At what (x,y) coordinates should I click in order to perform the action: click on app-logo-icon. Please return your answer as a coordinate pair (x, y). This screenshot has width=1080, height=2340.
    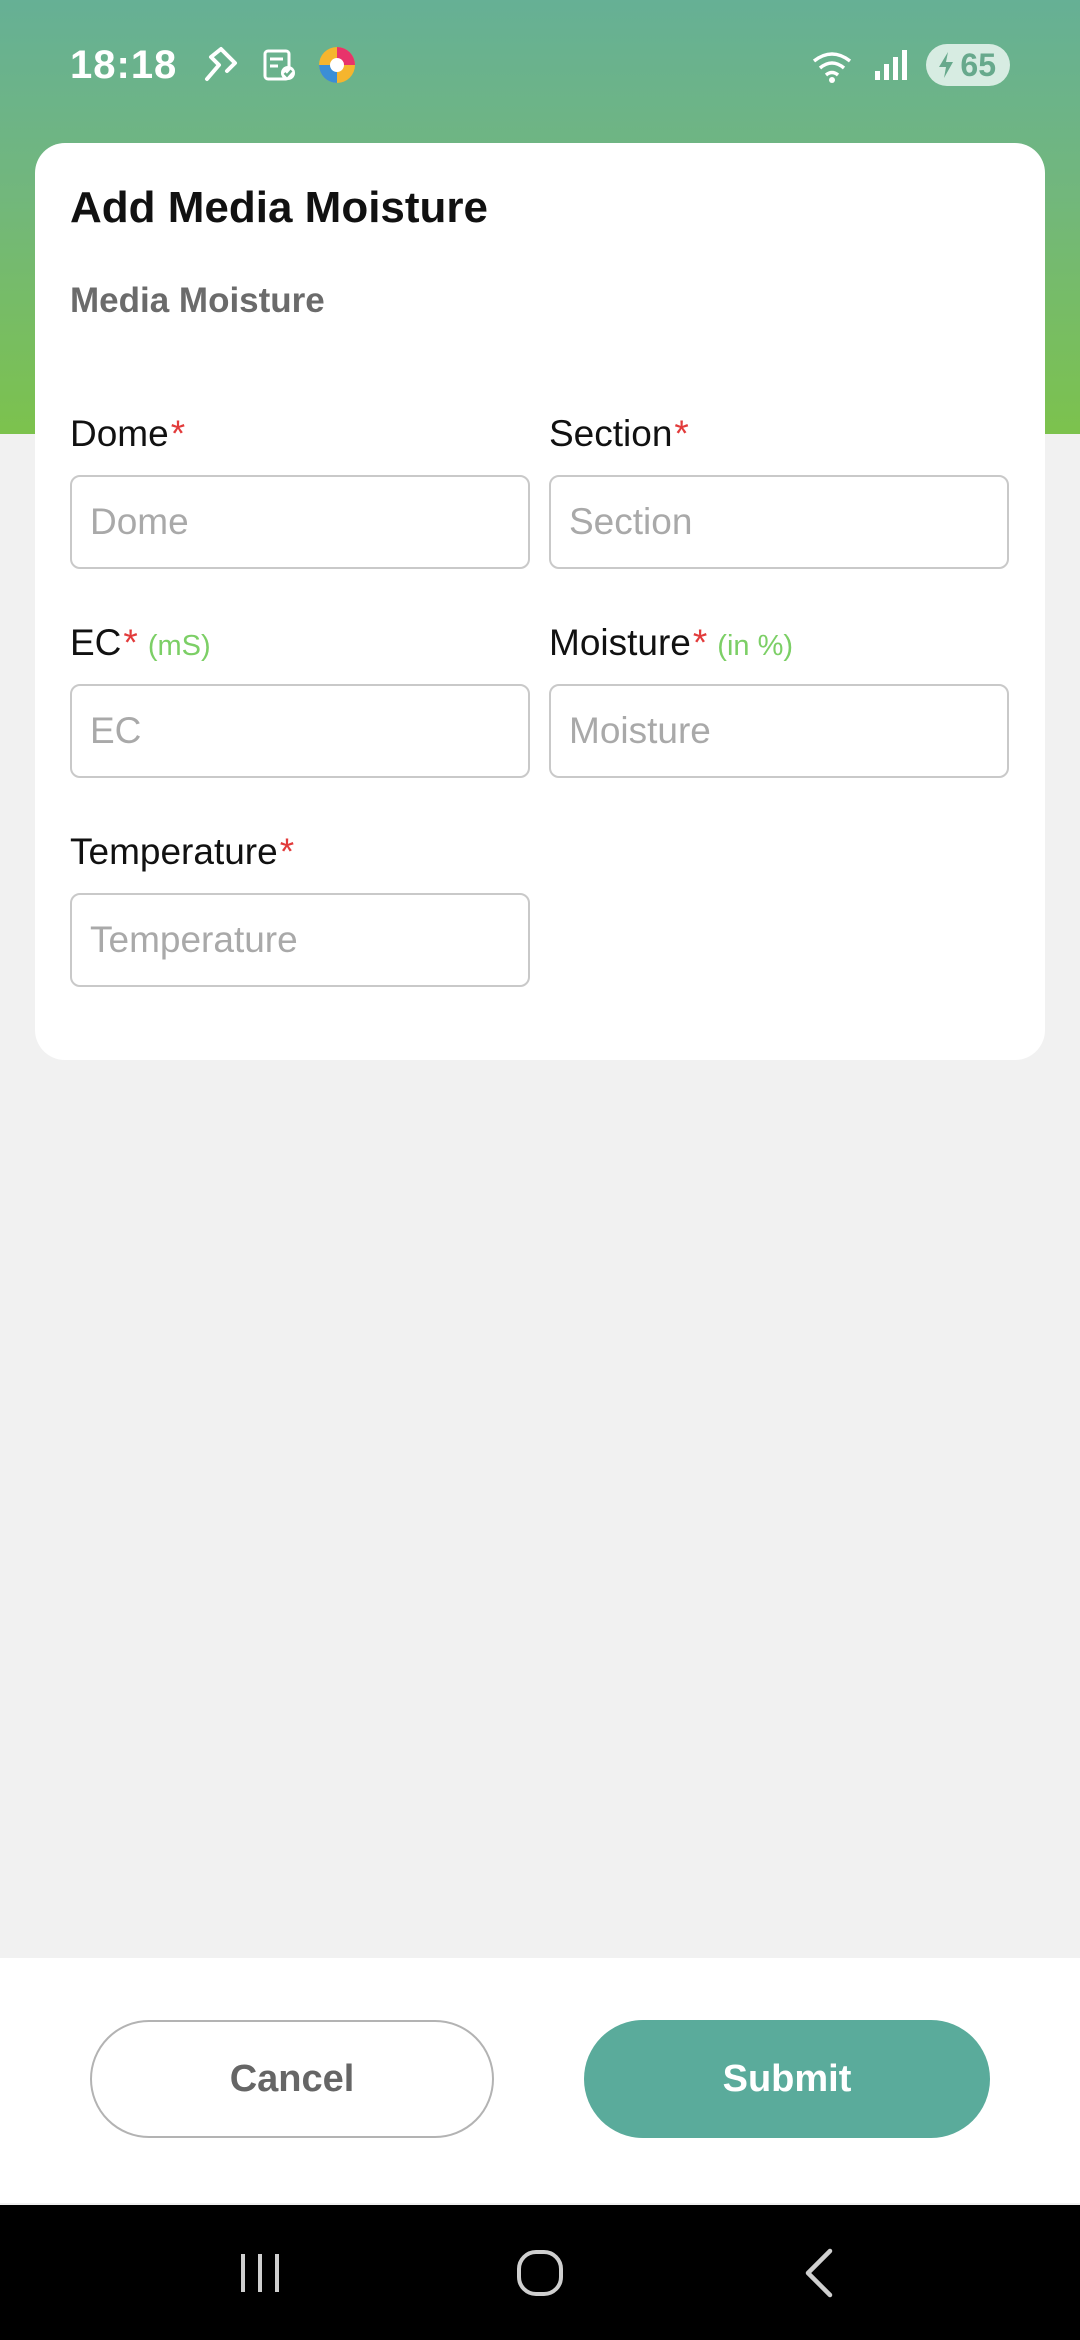
    Looking at the image, I should click on (337, 65).